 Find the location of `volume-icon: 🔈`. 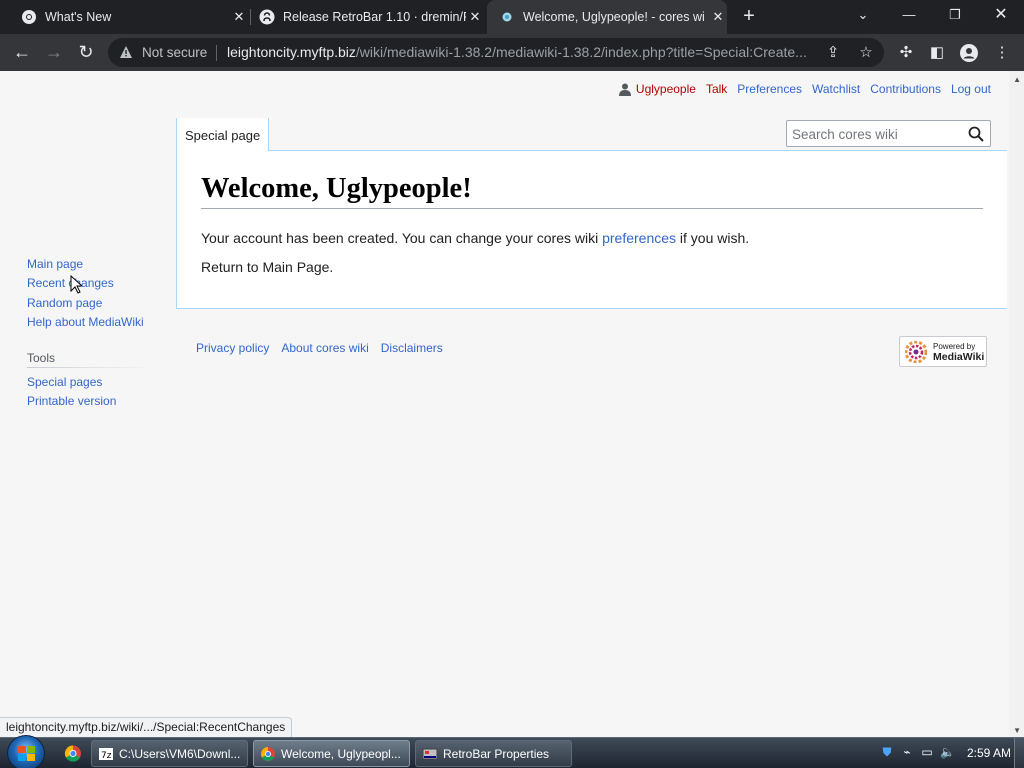

volume-icon: 🔈 is located at coordinates (947, 752).